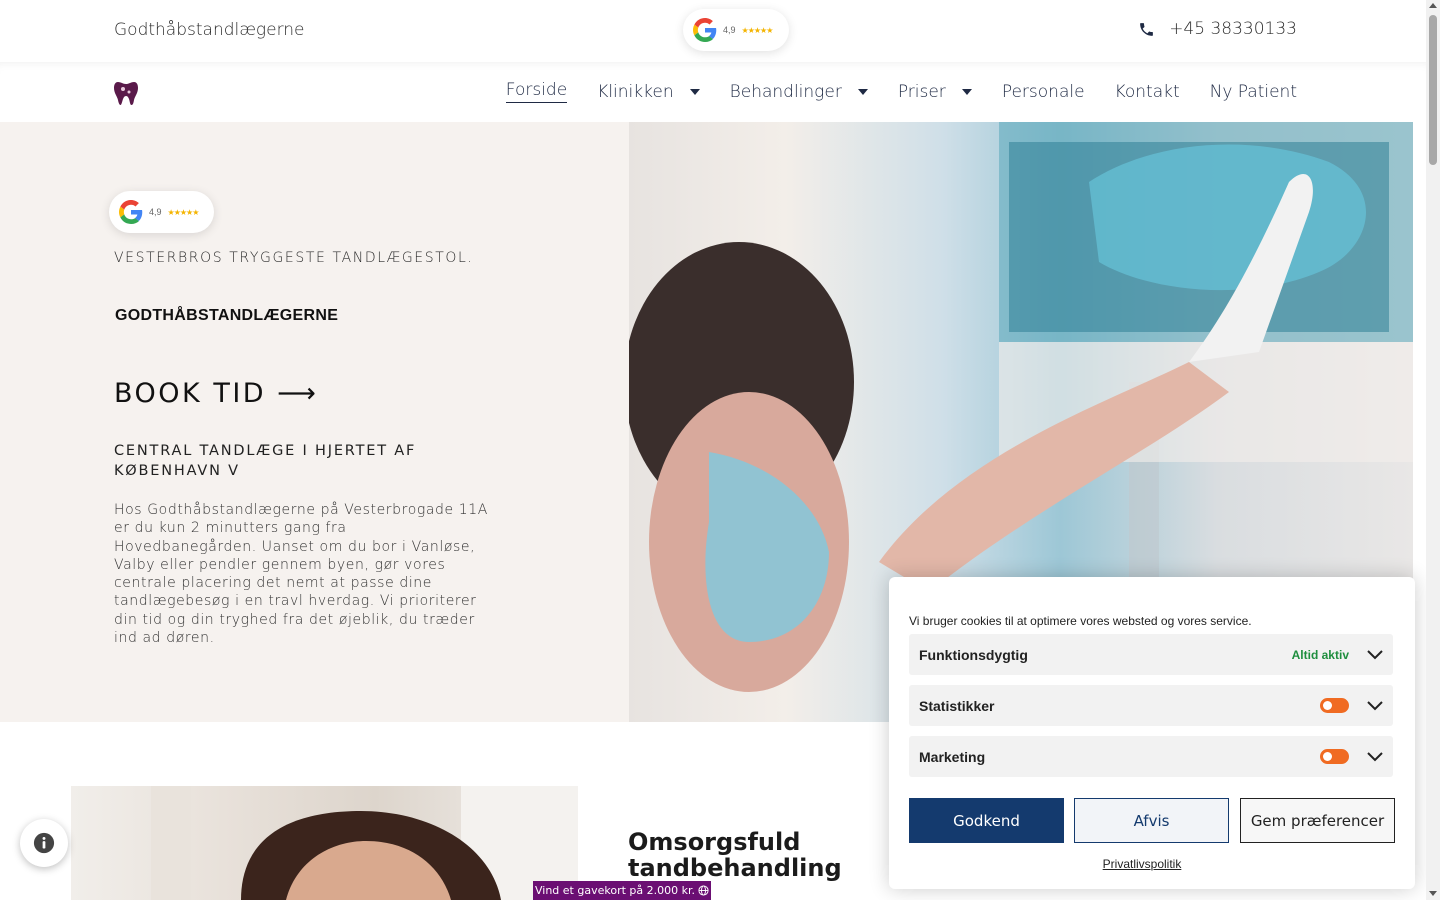  Describe the element at coordinates (209, 30) in the screenshot. I see `brand-name: Godthåbstandlægerne` at that location.